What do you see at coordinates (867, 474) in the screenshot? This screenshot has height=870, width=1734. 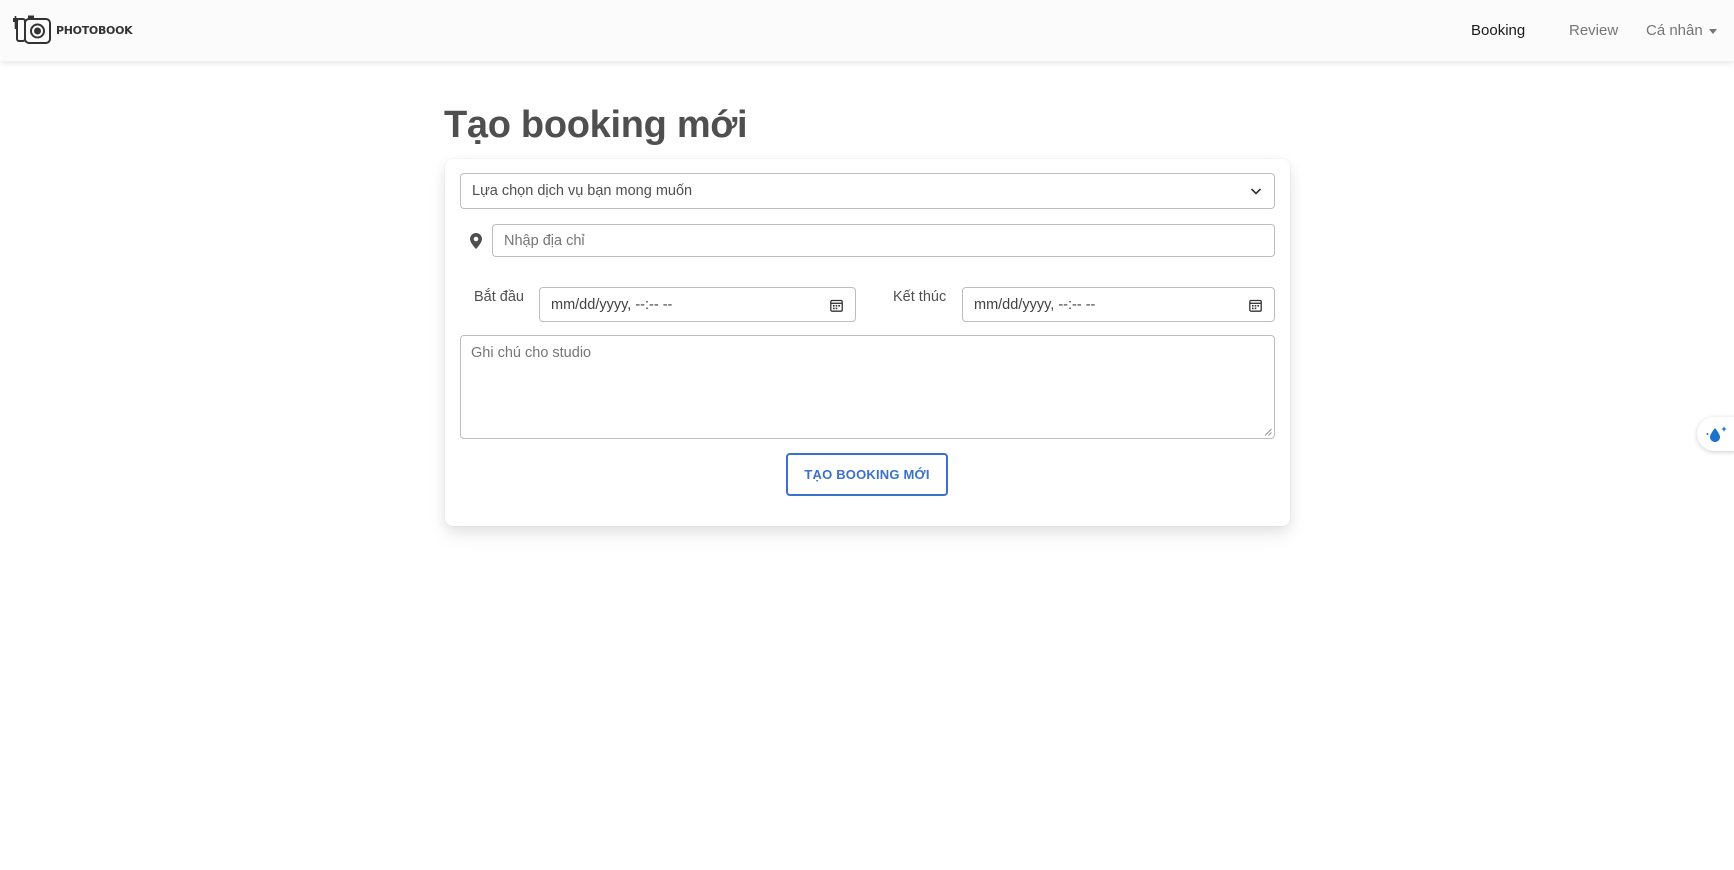 I see `create-booking-button: TẠO BOOKING MỚI` at bounding box center [867, 474].